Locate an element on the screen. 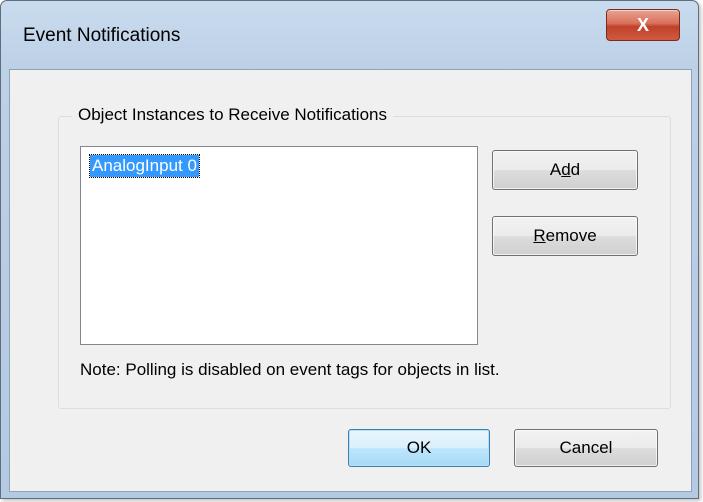 Image resolution: width=703 pixels, height=502 pixels. window-title: Event Notifications is located at coordinates (102, 35).